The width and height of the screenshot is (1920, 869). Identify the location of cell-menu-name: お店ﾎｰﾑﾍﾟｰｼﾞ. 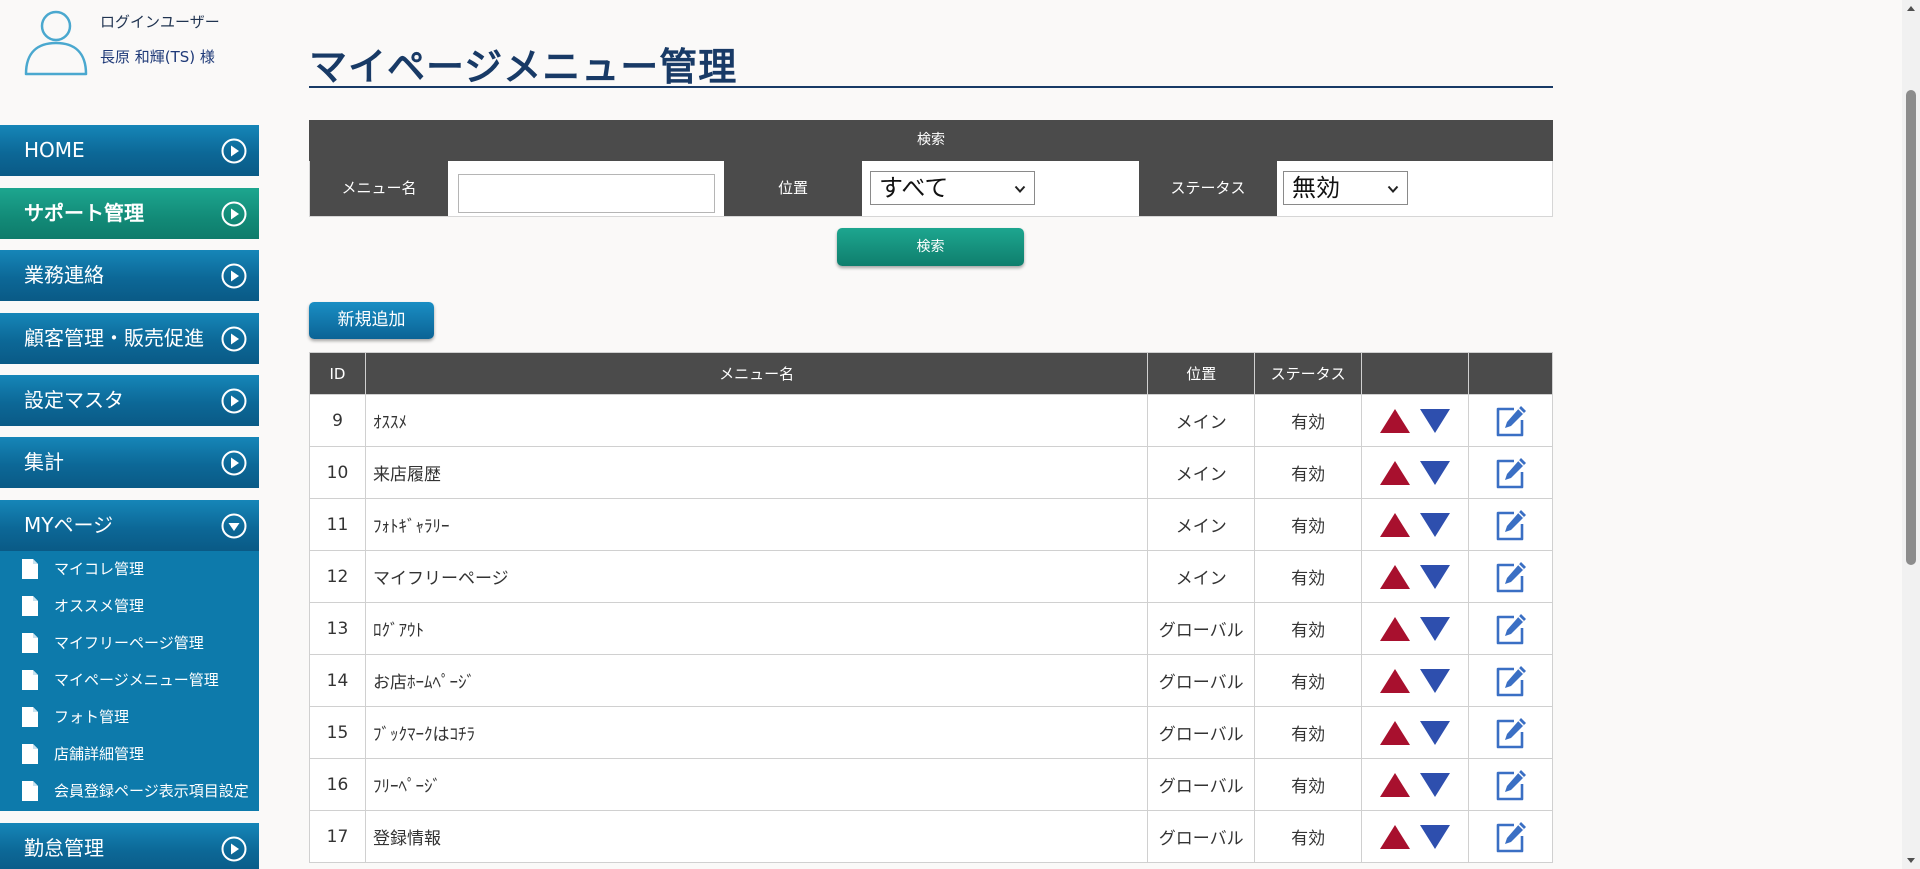
(756, 680).